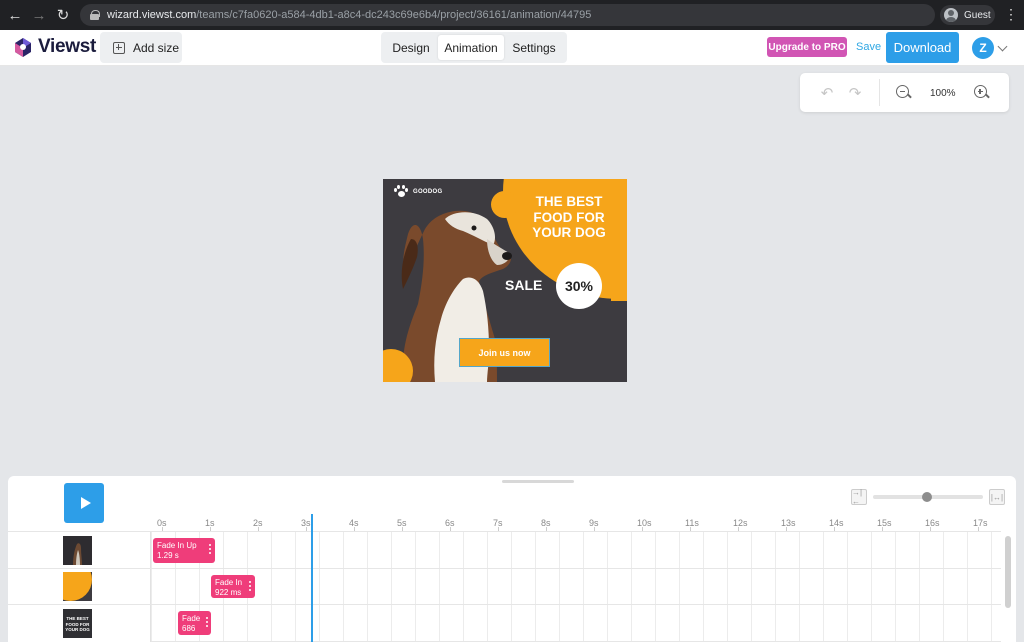 This screenshot has height=642, width=1024. What do you see at coordinates (191, 618) in the screenshot?
I see `animation-name: Fade` at bounding box center [191, 618].